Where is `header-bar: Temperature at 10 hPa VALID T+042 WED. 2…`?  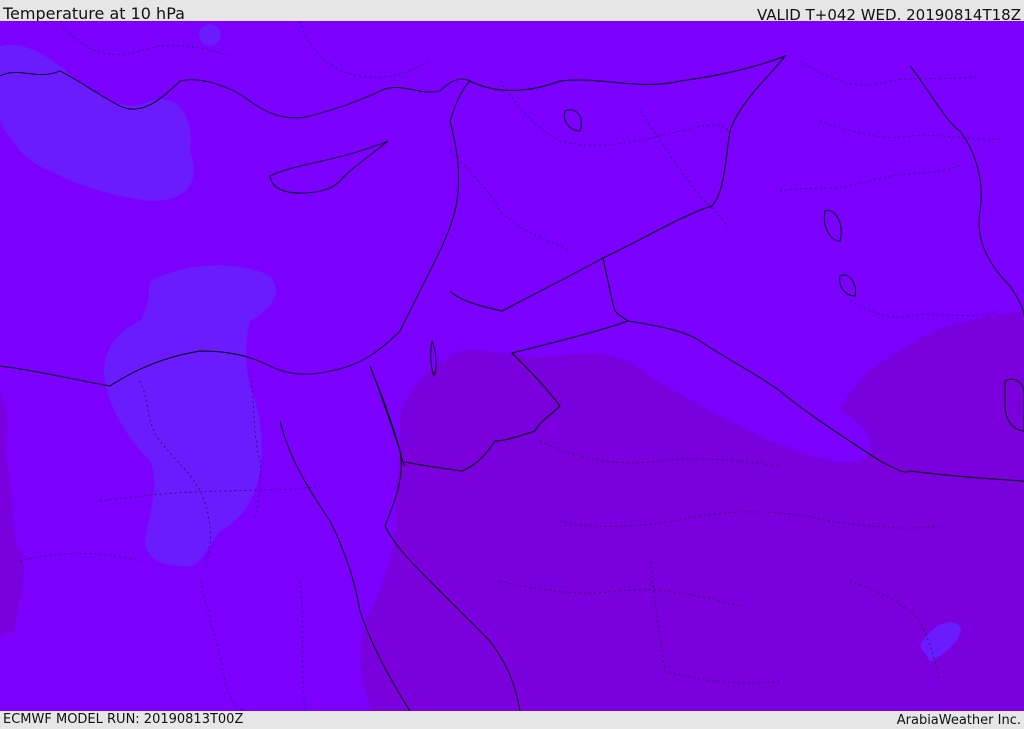 header-bar: Temperature at 10 hPa VALID T+042 WED. 2… is located at coordinates (512, 12).